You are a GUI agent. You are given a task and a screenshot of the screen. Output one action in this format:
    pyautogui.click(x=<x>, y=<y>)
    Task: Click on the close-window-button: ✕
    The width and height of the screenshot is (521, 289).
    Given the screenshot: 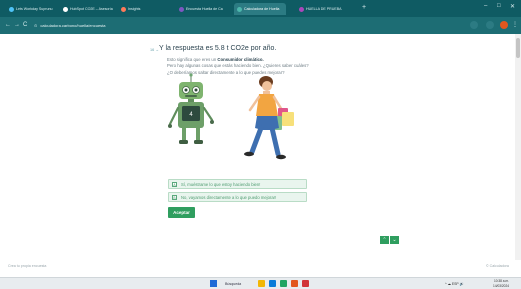 What is the action you would take?
    pyautogui.click(x=512, y=6)
    